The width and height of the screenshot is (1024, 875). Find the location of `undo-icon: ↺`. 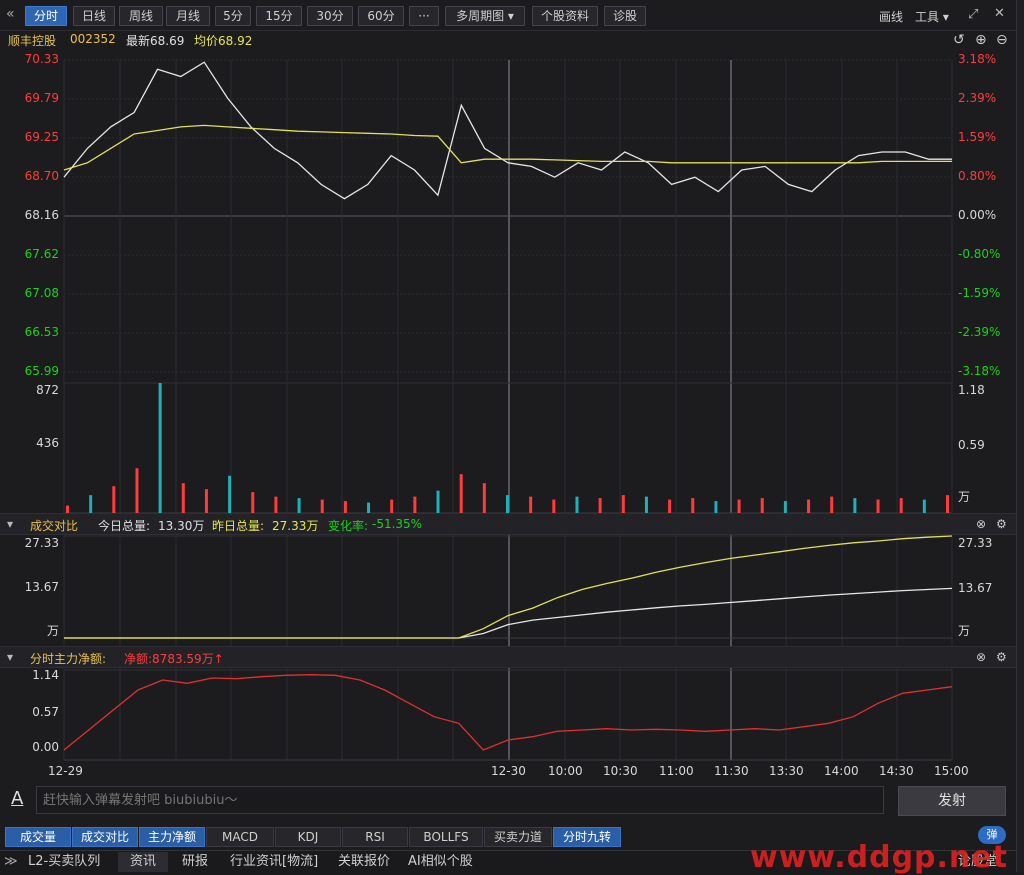

undo-icon: ↺ is located at coordinates (959, 40).